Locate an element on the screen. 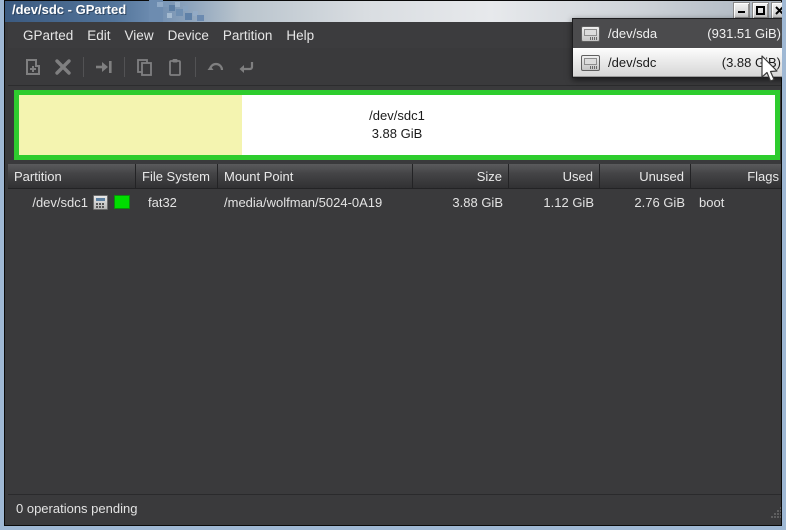 The width and height of the screenshot is (786, 530). device-option-name: /dev/sdc is located at coordinates (632, 62).